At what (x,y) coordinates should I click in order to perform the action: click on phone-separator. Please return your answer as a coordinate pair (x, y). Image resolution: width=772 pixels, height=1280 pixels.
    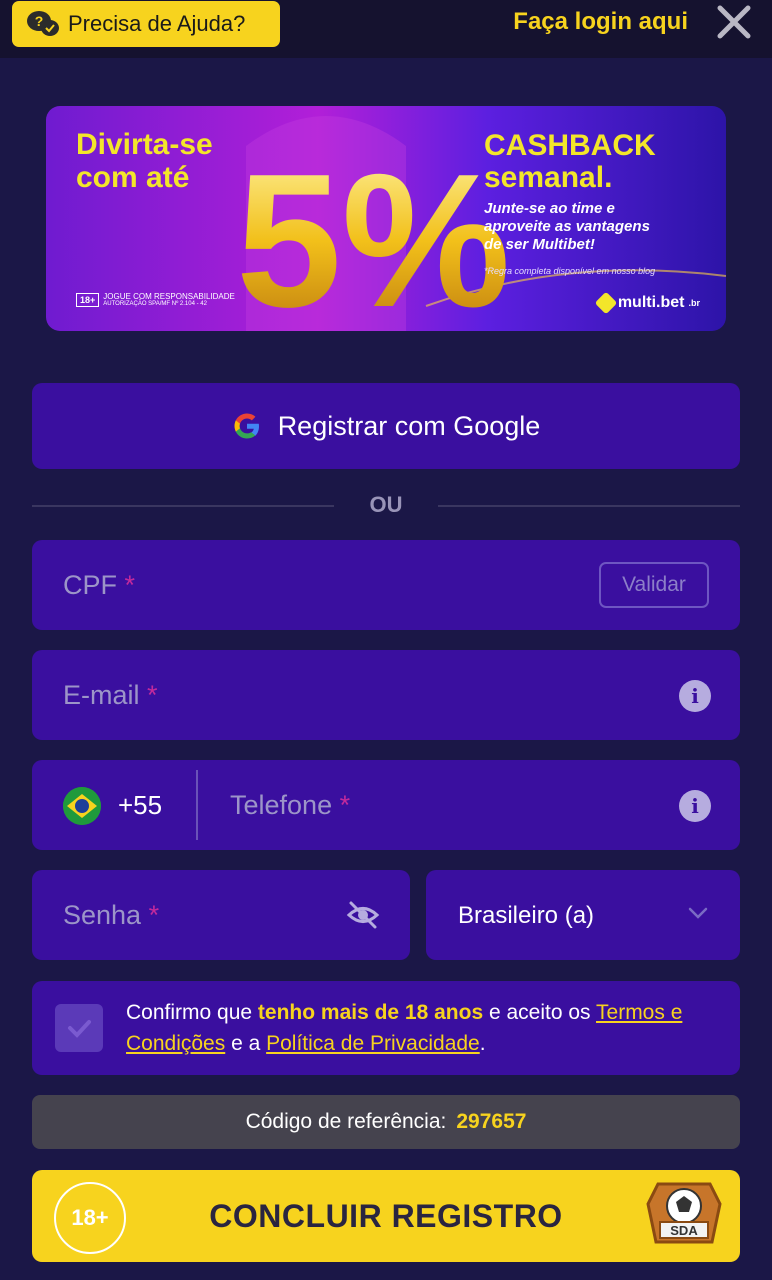
    Looking at the image, I should click on (197, 805).